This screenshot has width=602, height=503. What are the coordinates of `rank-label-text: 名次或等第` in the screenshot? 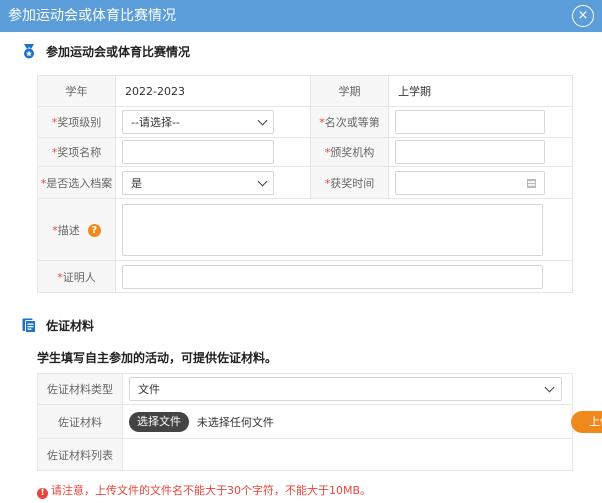 It's located at (352, 122).